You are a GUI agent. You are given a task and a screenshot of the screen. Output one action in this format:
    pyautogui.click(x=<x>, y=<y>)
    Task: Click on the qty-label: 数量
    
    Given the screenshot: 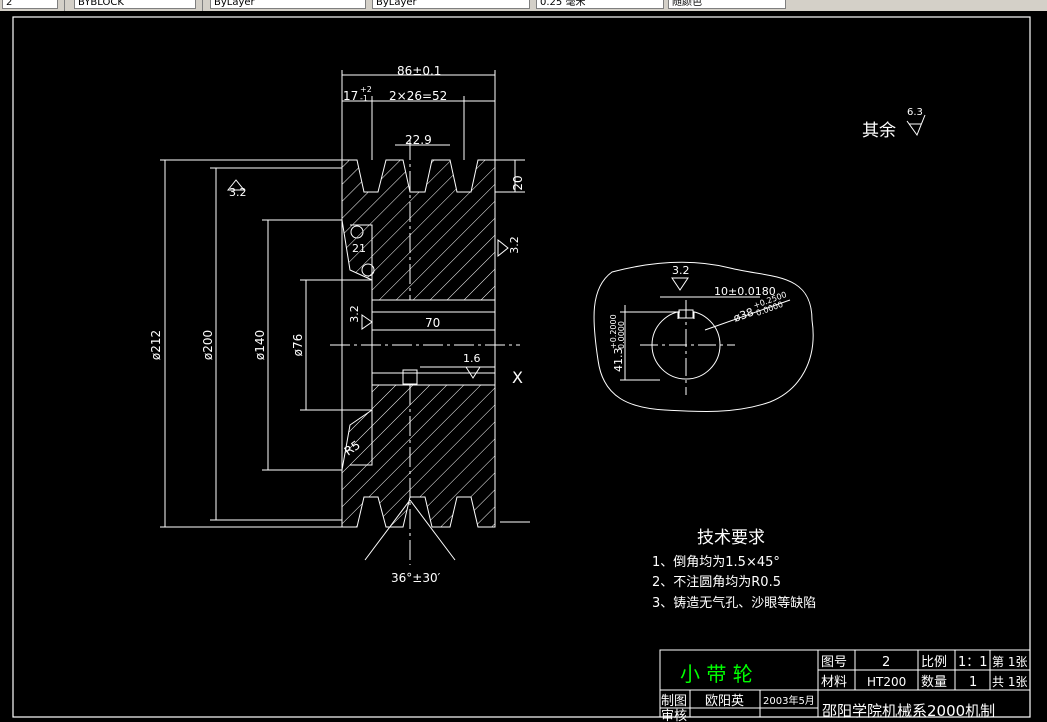 What is the action you would take?
    pyautogui.click(x=934, y=682)
    